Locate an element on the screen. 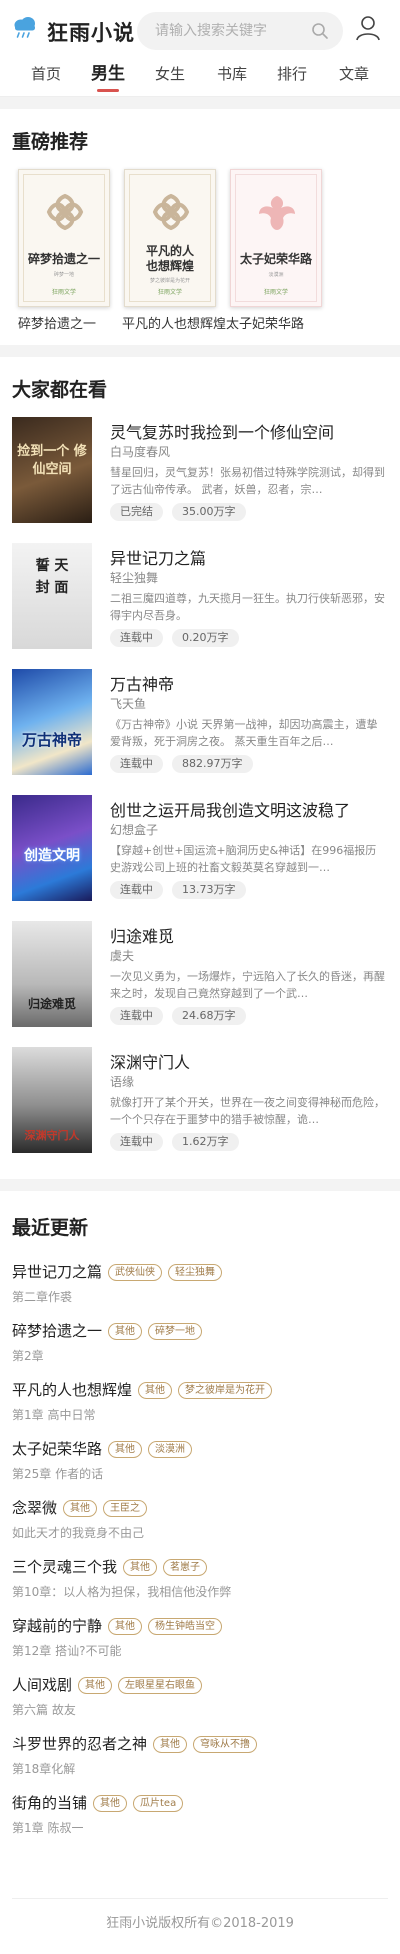 The image size is (400, 1954). recent-item-title: 斗罗世界的忍者之神 其他 穹咏从不撸 is located at coordinates (135, 1743).